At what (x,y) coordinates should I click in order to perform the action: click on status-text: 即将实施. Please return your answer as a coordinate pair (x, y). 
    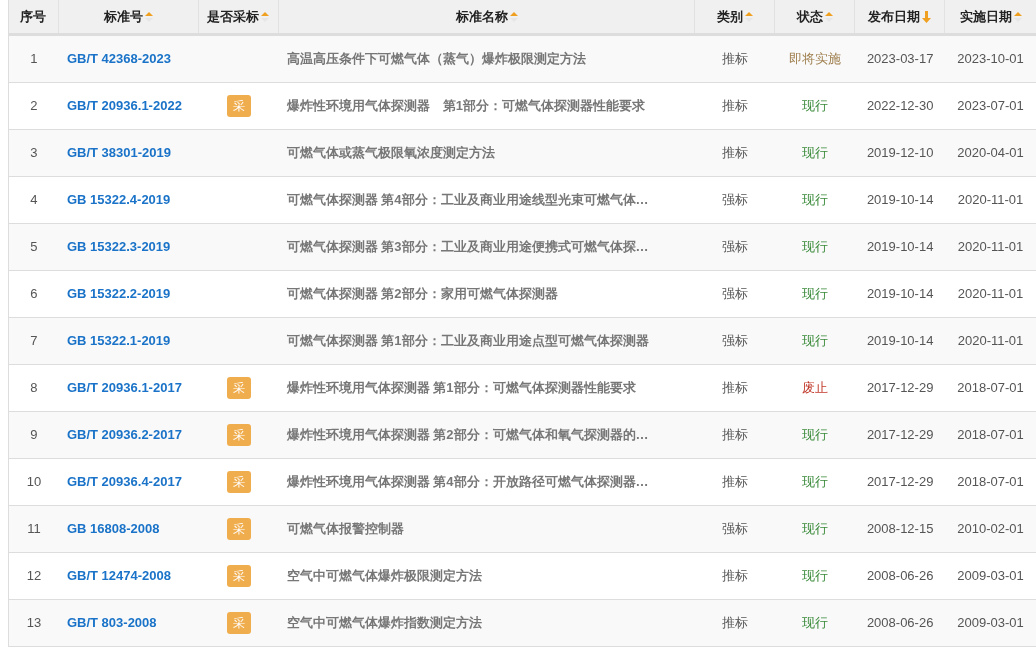
    Looking at the image, I should click on (815, 59).